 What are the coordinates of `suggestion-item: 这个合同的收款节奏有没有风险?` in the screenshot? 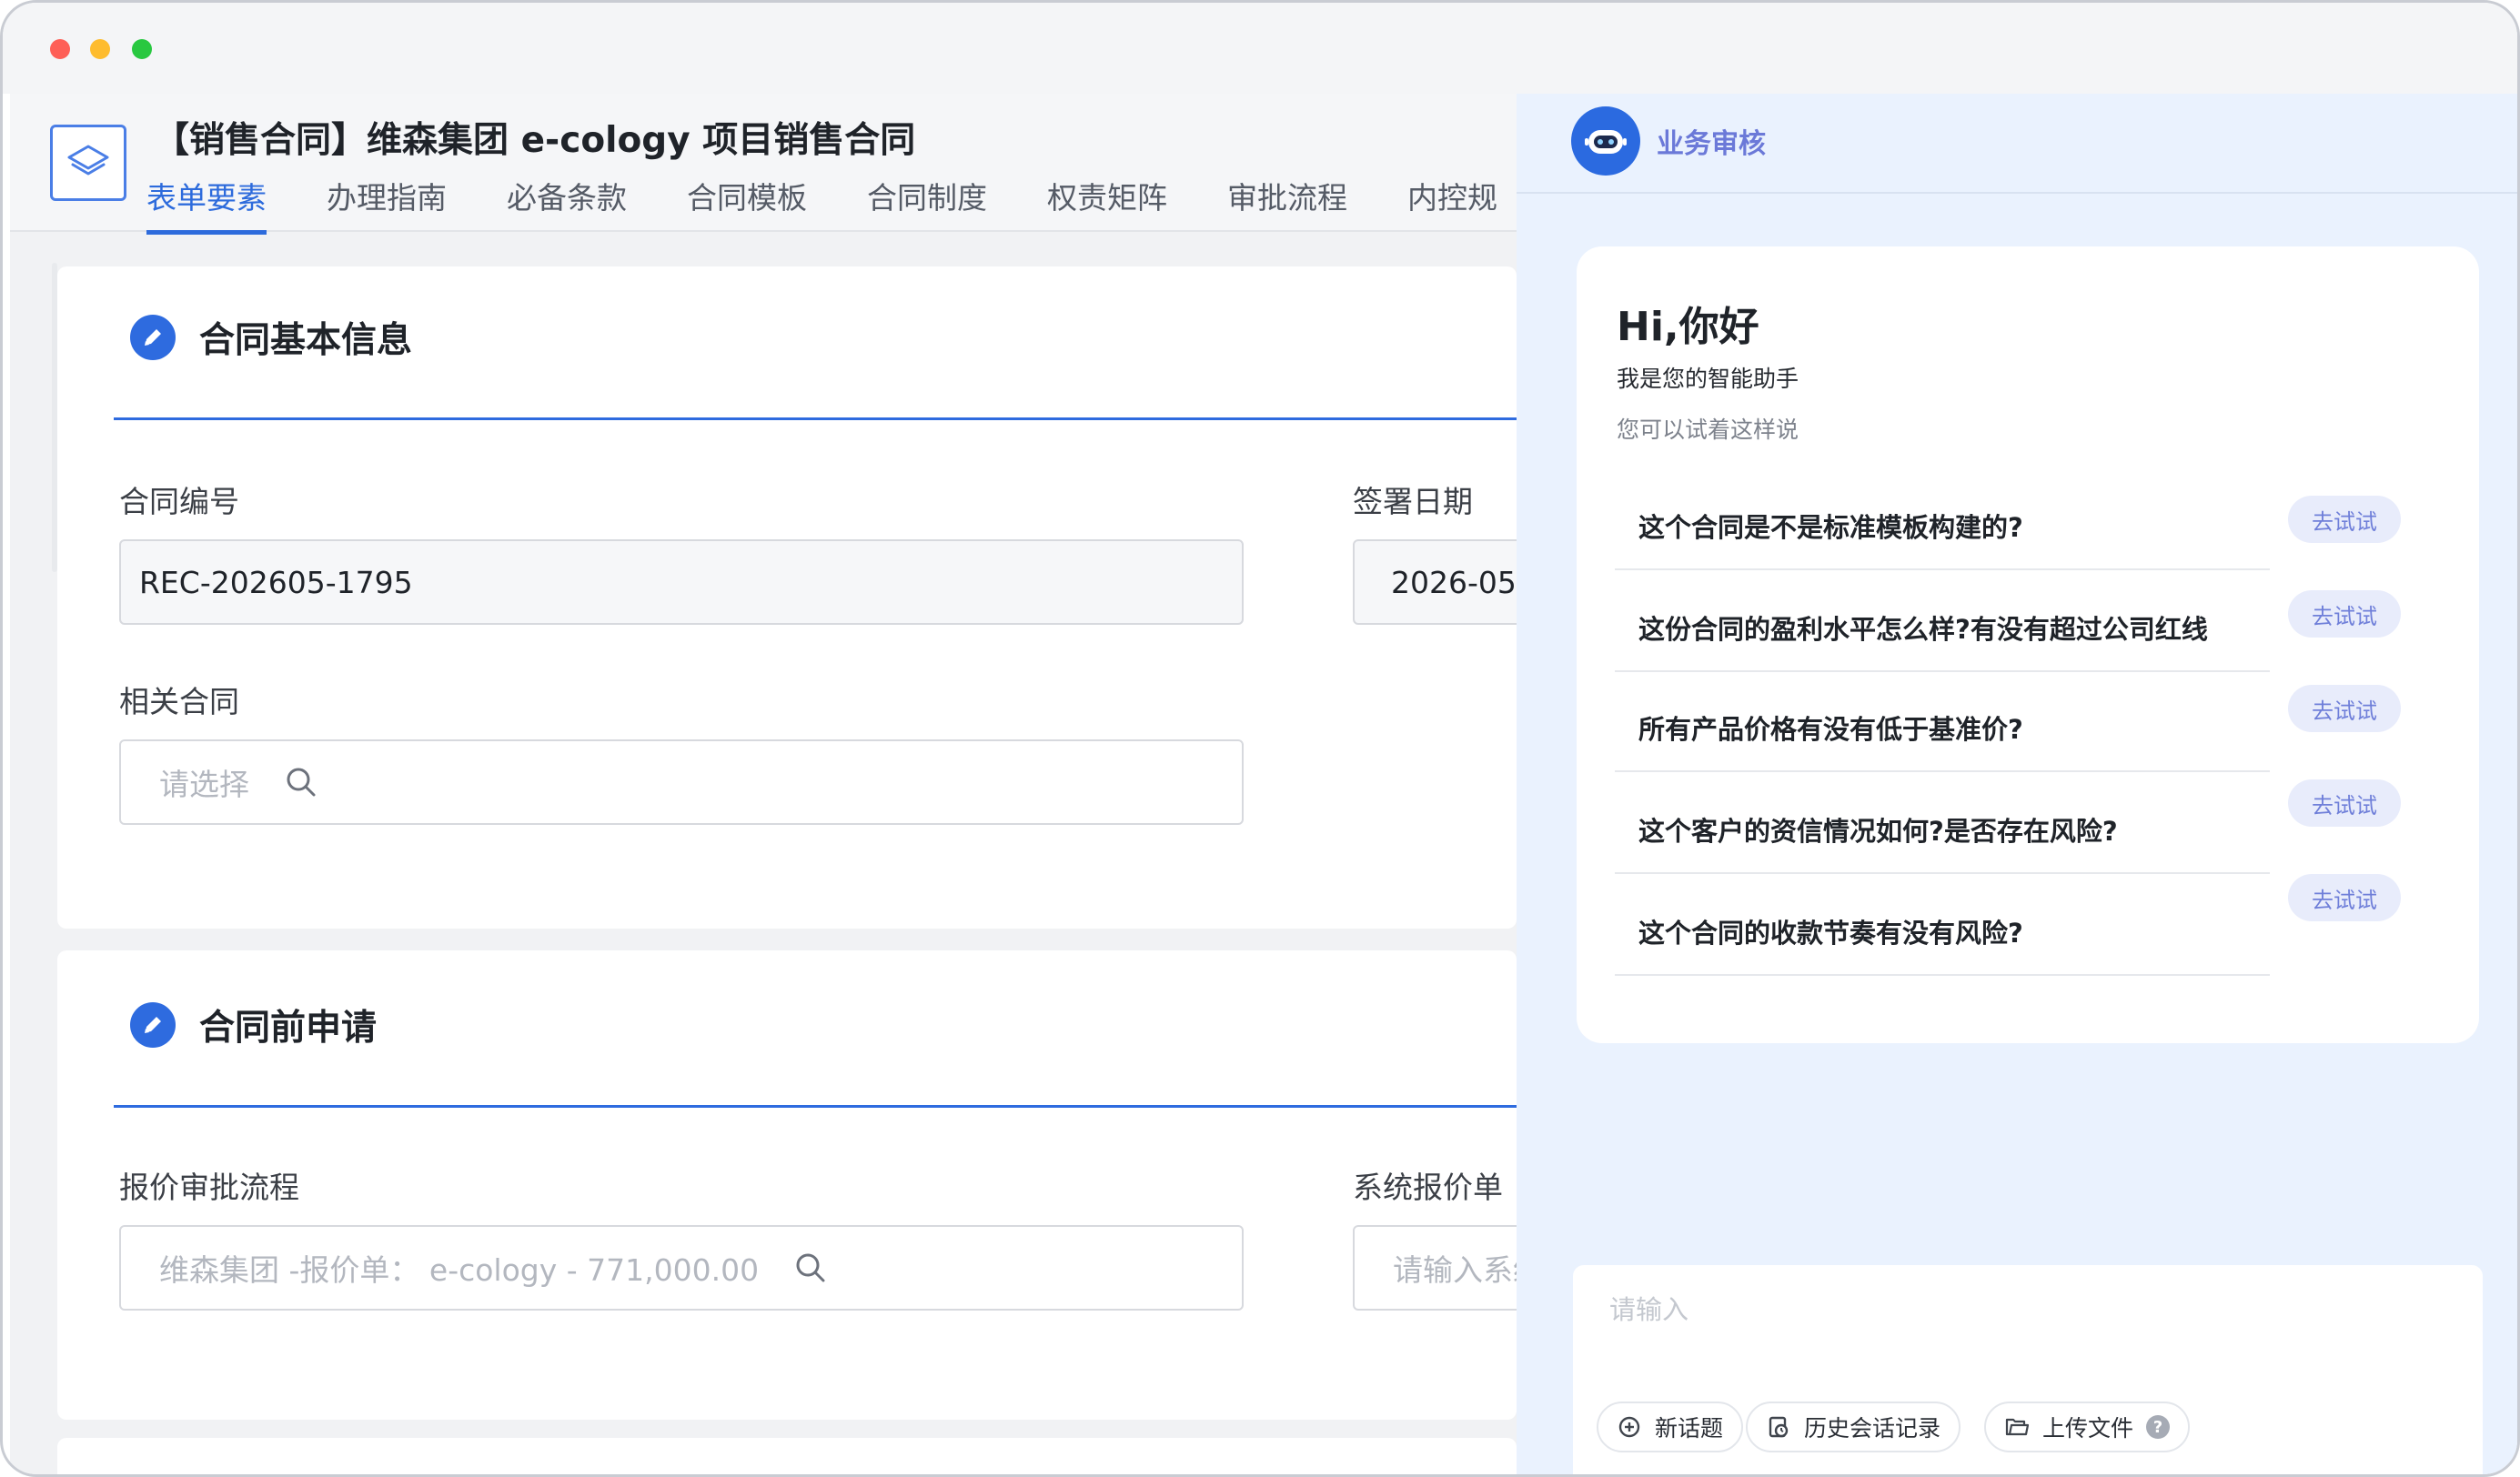 It's located at (1943, 934).